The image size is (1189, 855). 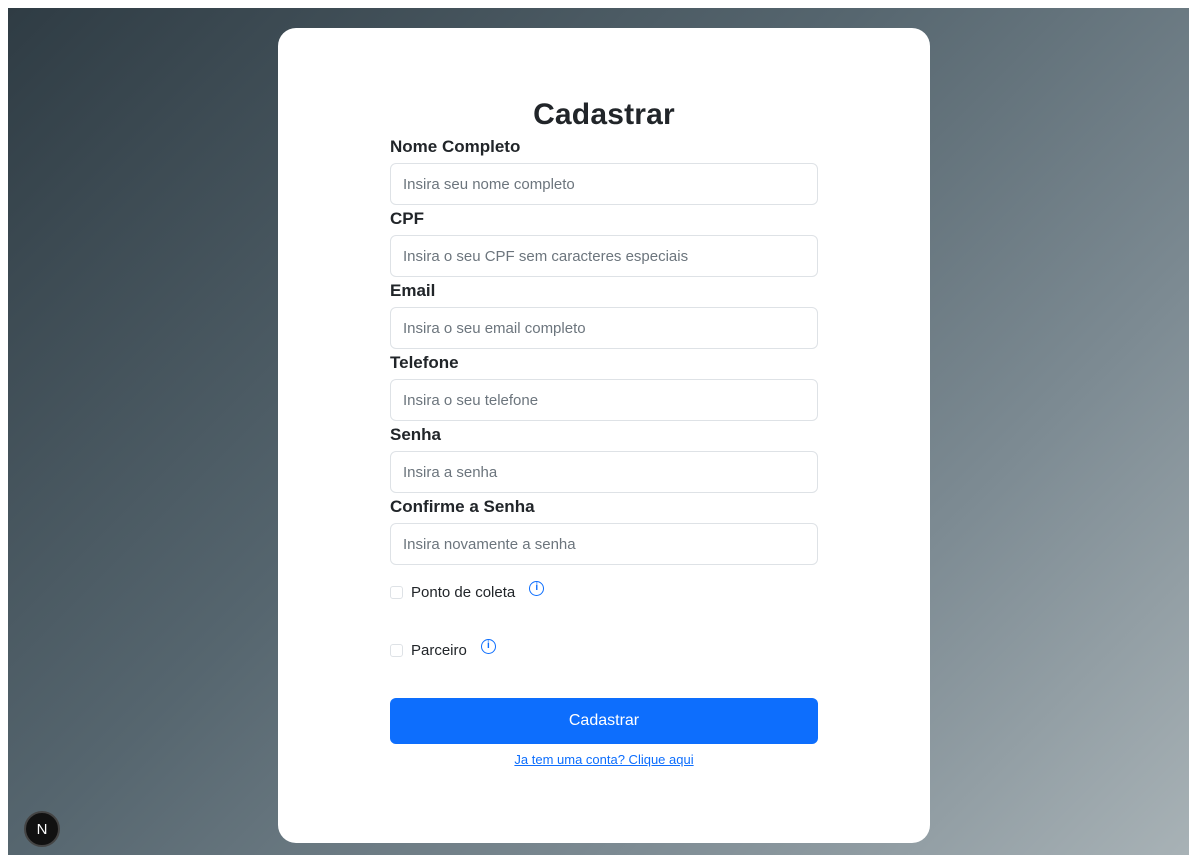 What do you see at coordinates (416, 434) in the screenshot?
I see `password-label: Senha` at bounding box center [416, 434].